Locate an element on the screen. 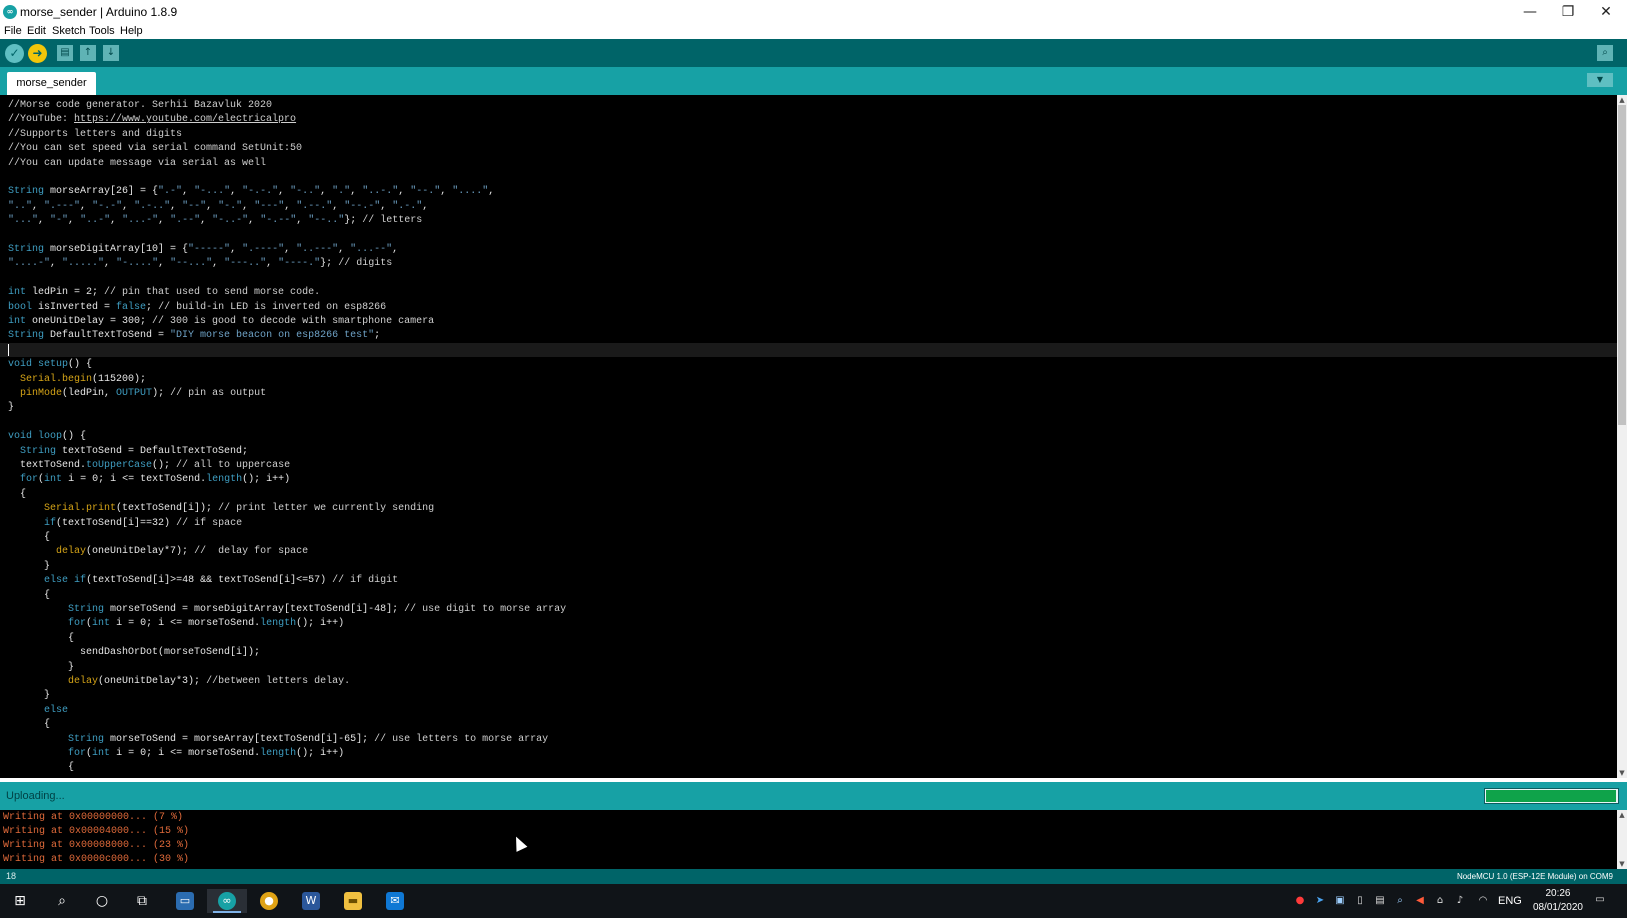  outlook-icon: ✉ is located at coordinates (395, 901).